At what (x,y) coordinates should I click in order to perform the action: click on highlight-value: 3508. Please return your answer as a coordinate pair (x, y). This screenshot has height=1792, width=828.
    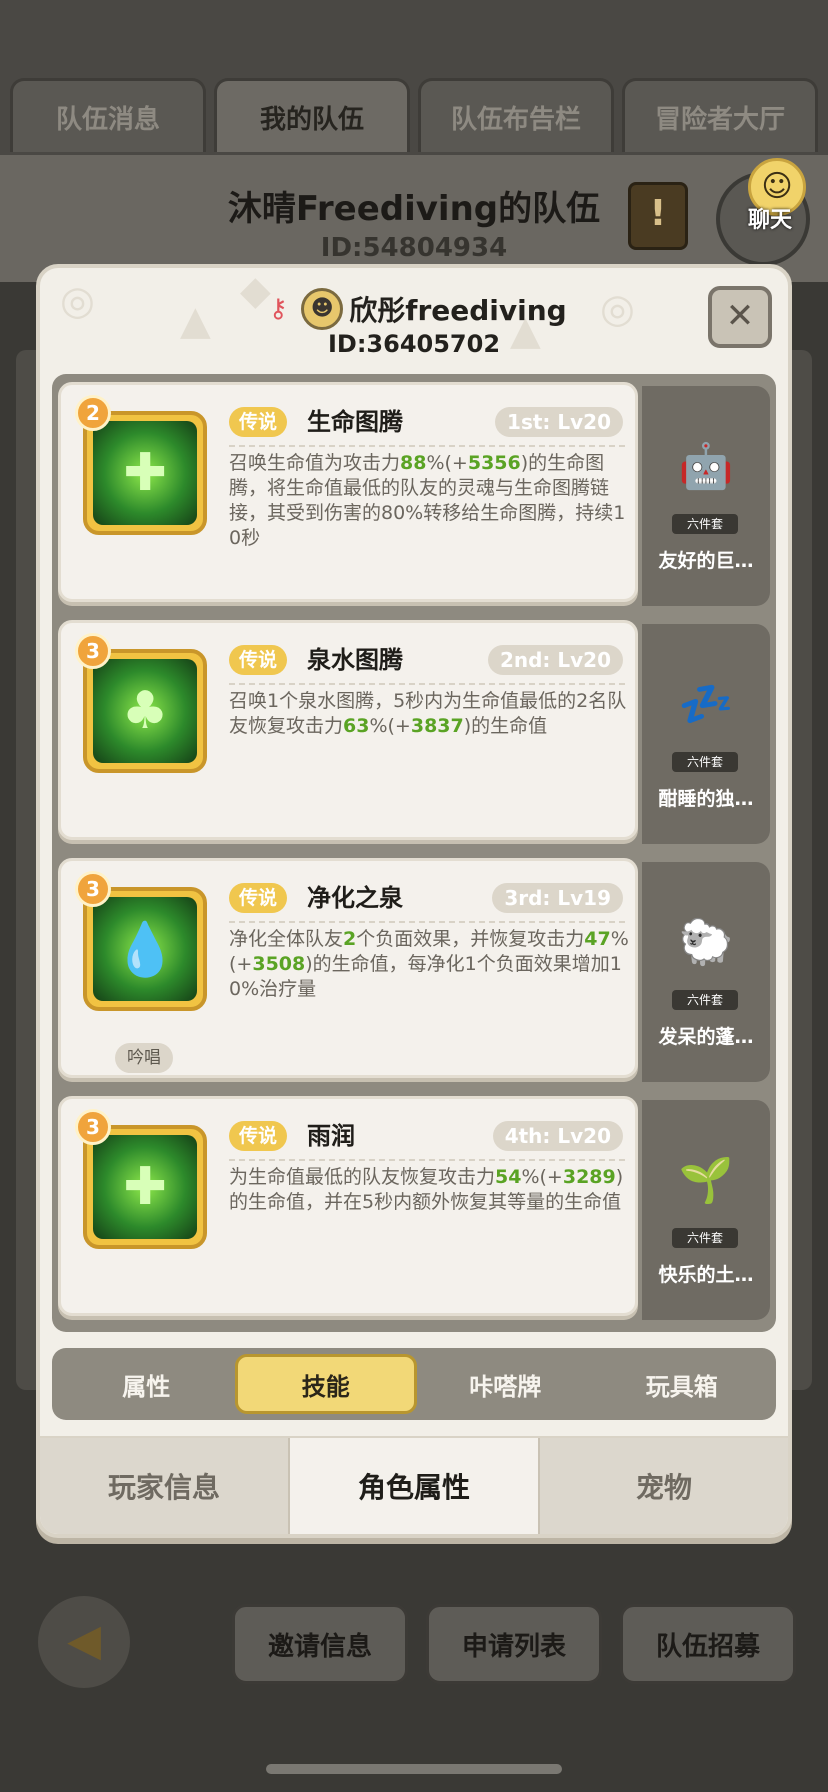
    Looking at the image, I should click on (279, 964).